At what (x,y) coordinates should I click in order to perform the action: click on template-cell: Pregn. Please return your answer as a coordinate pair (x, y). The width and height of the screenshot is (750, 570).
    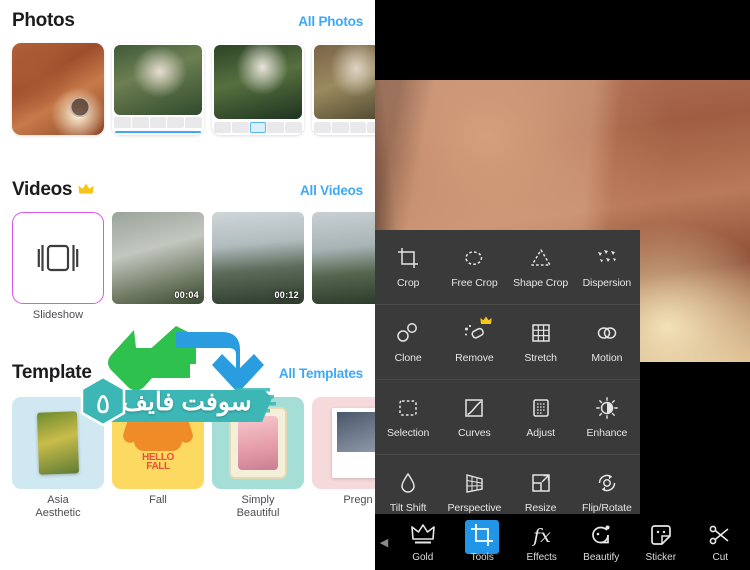
    Looking at the image, I should click on (343, 458).